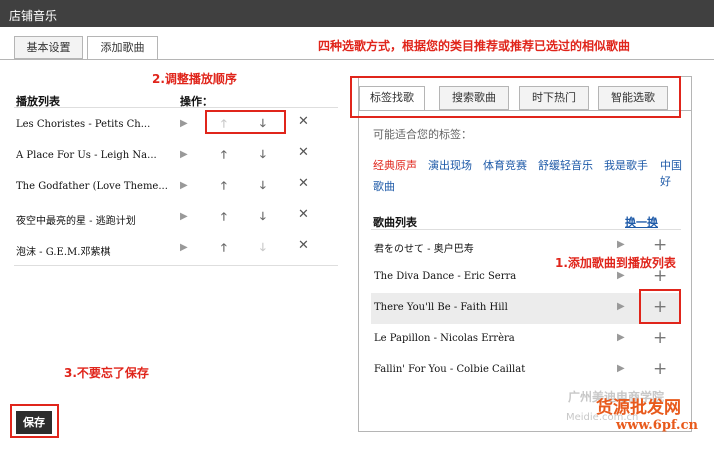  I want to click on annotation-save: 3.不要忘了保存, so click(106, 373).